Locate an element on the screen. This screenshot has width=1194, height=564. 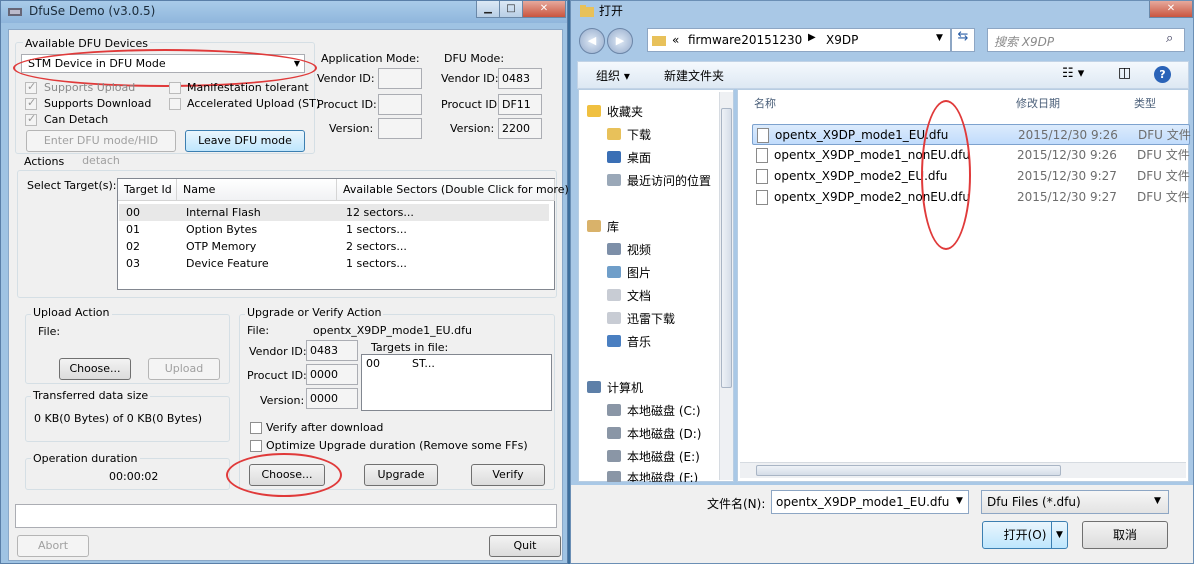
view-icon: ☷ ▾ is located at coordinates (1073, 73).